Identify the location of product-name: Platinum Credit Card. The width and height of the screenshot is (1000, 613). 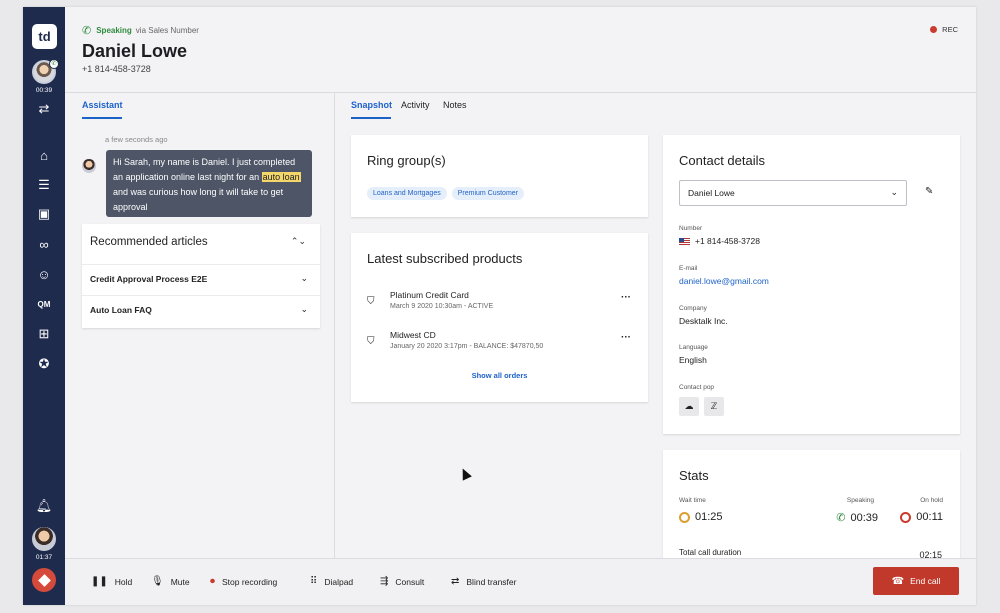
(429, 295).